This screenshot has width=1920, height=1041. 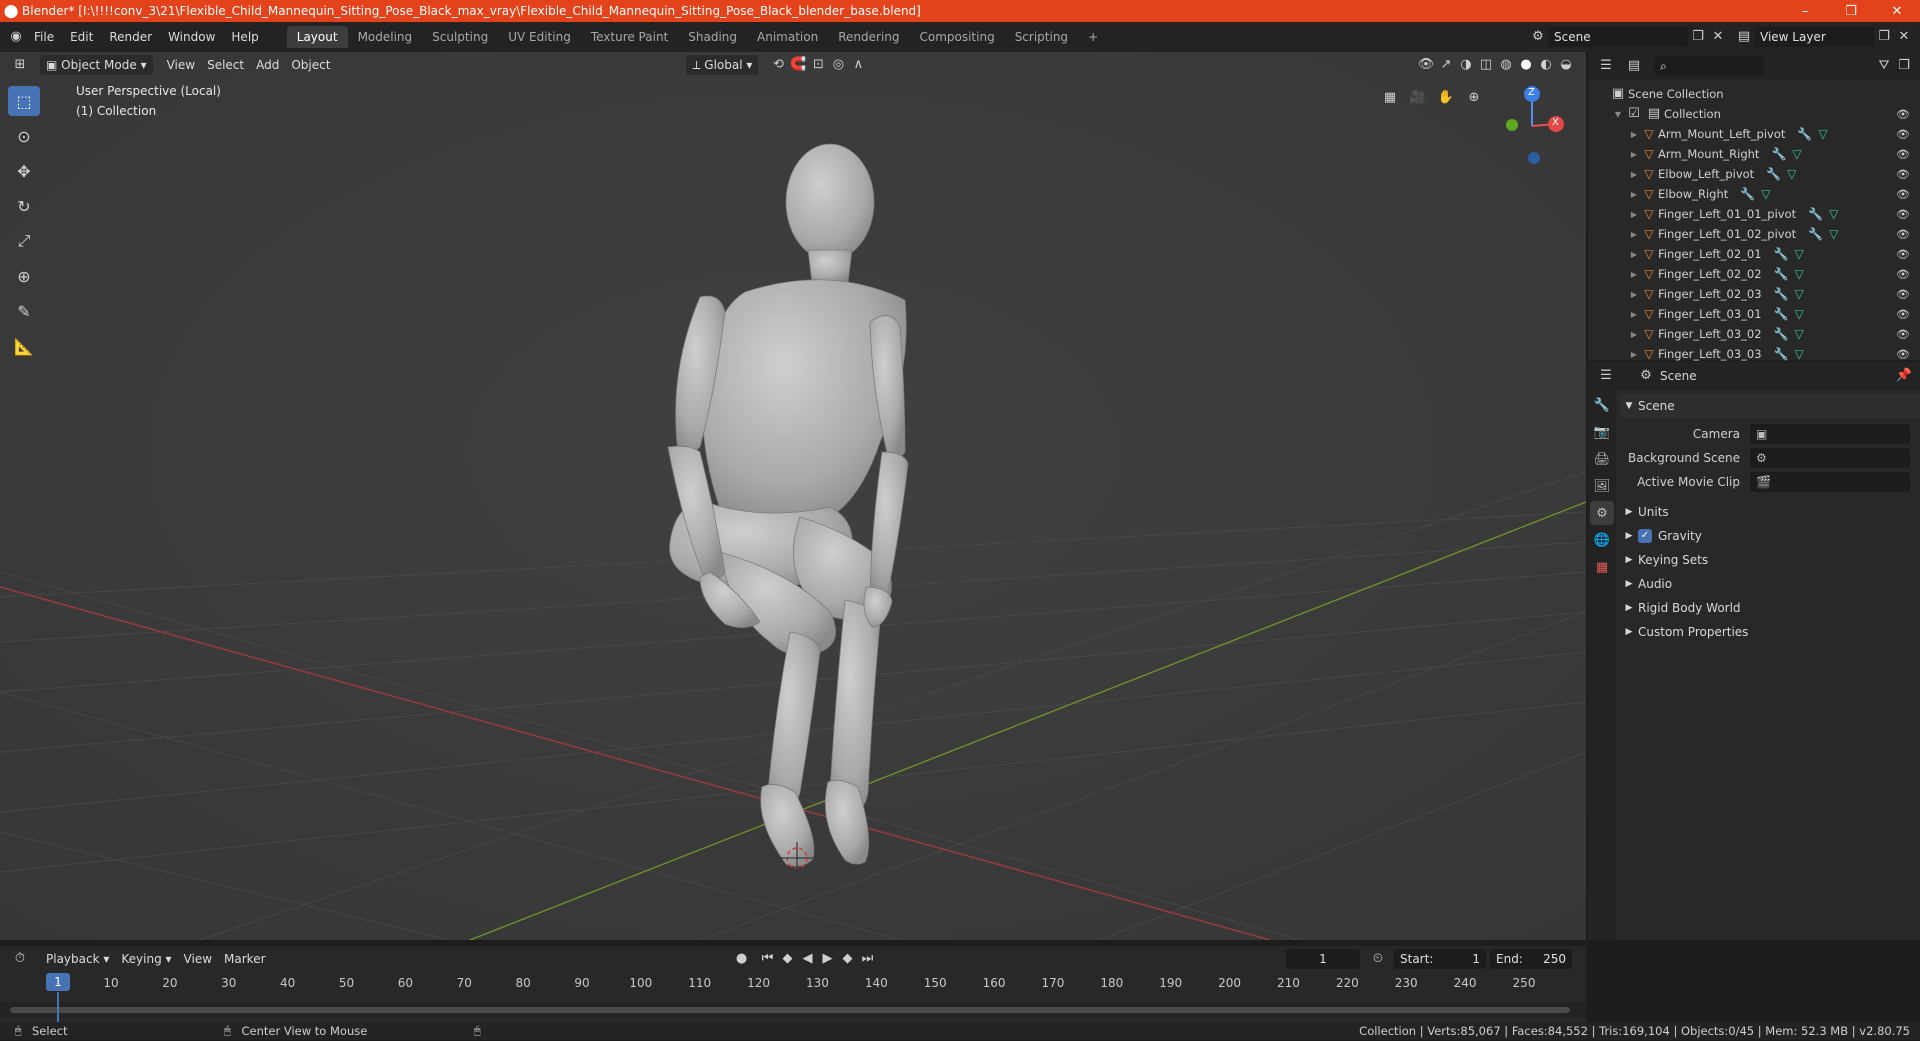 What do you see at coordinates (1770, 584) in the screenshot?
I see `subpanel-audio: ▶ Audio` at bounding box center [1770, 584].